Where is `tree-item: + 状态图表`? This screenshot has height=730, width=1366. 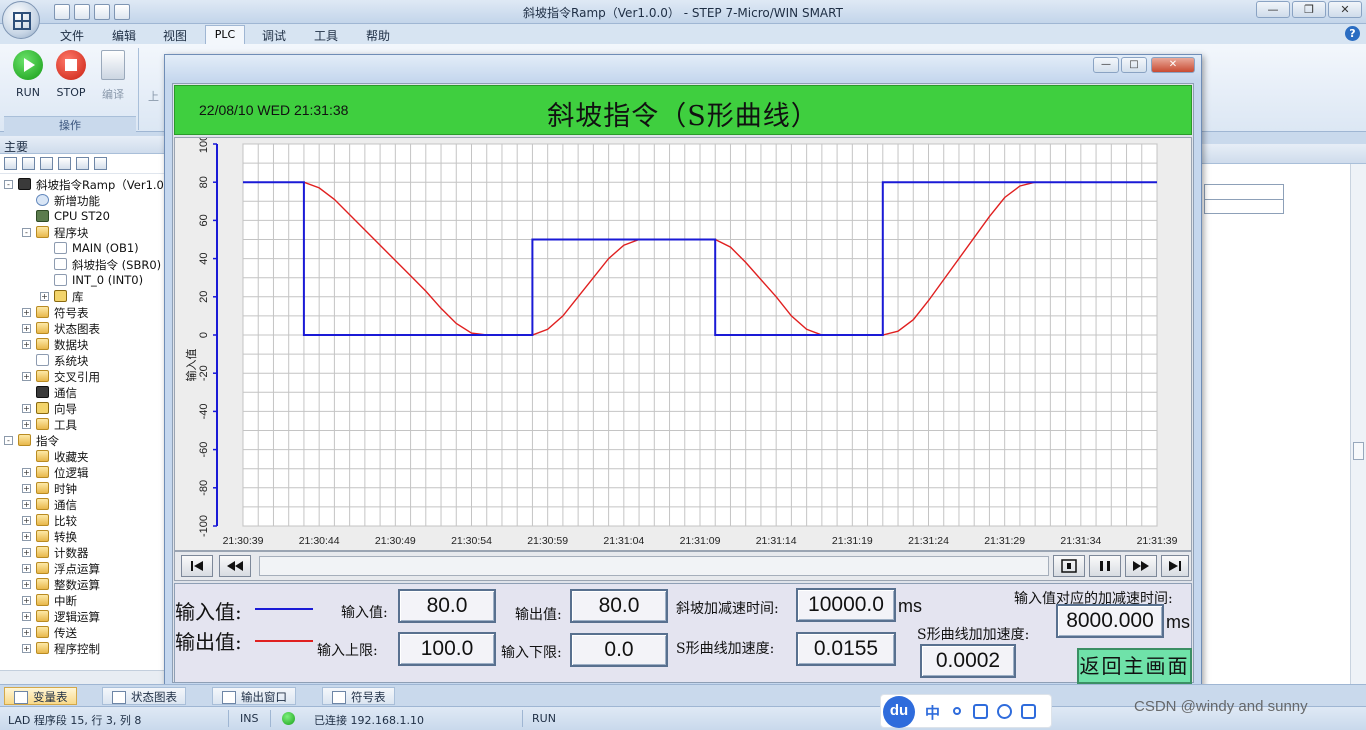
tree-item: + 状态图表 is located at coordinates (82, 328).